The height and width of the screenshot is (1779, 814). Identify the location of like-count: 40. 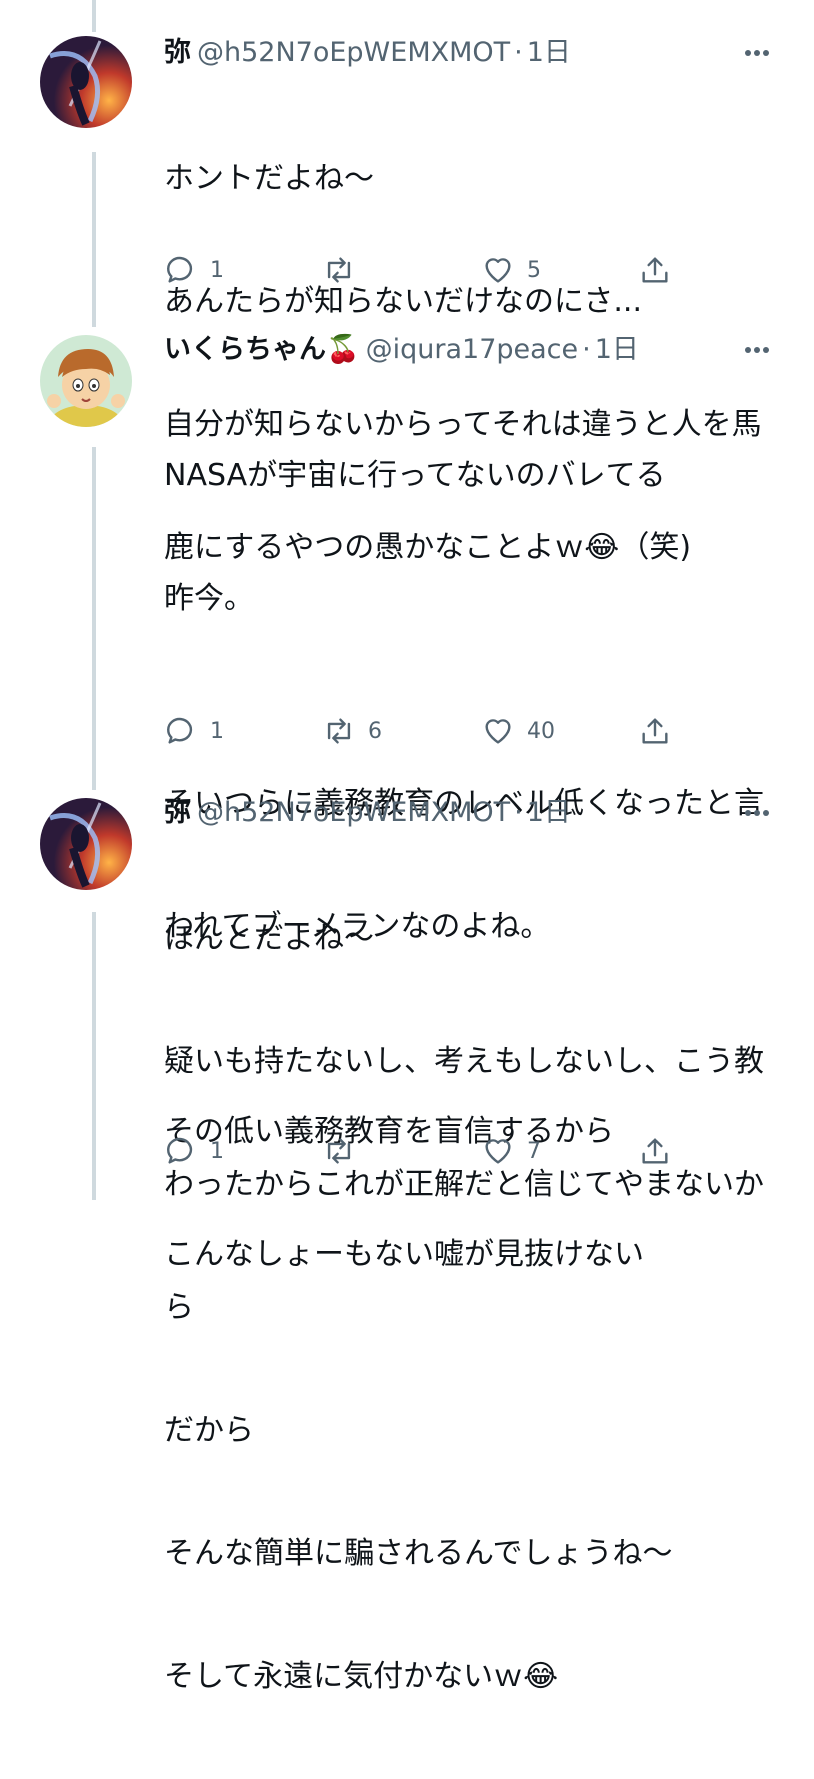
(541, 731).